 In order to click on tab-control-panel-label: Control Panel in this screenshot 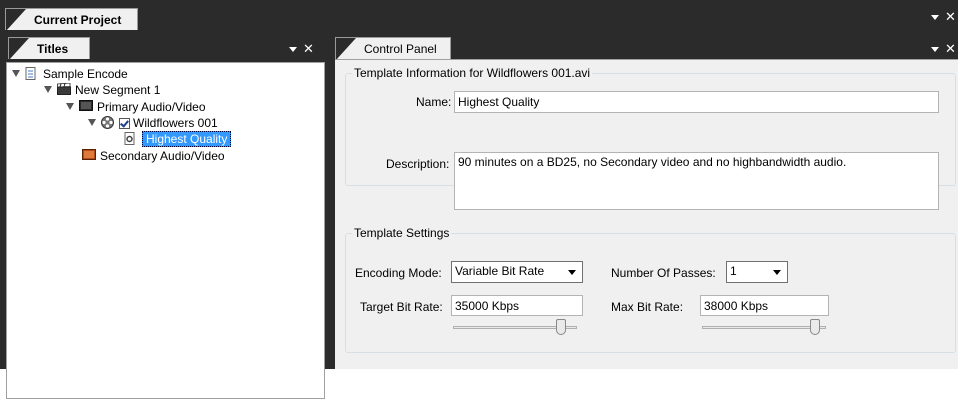, I will do `click(400, 49)`.